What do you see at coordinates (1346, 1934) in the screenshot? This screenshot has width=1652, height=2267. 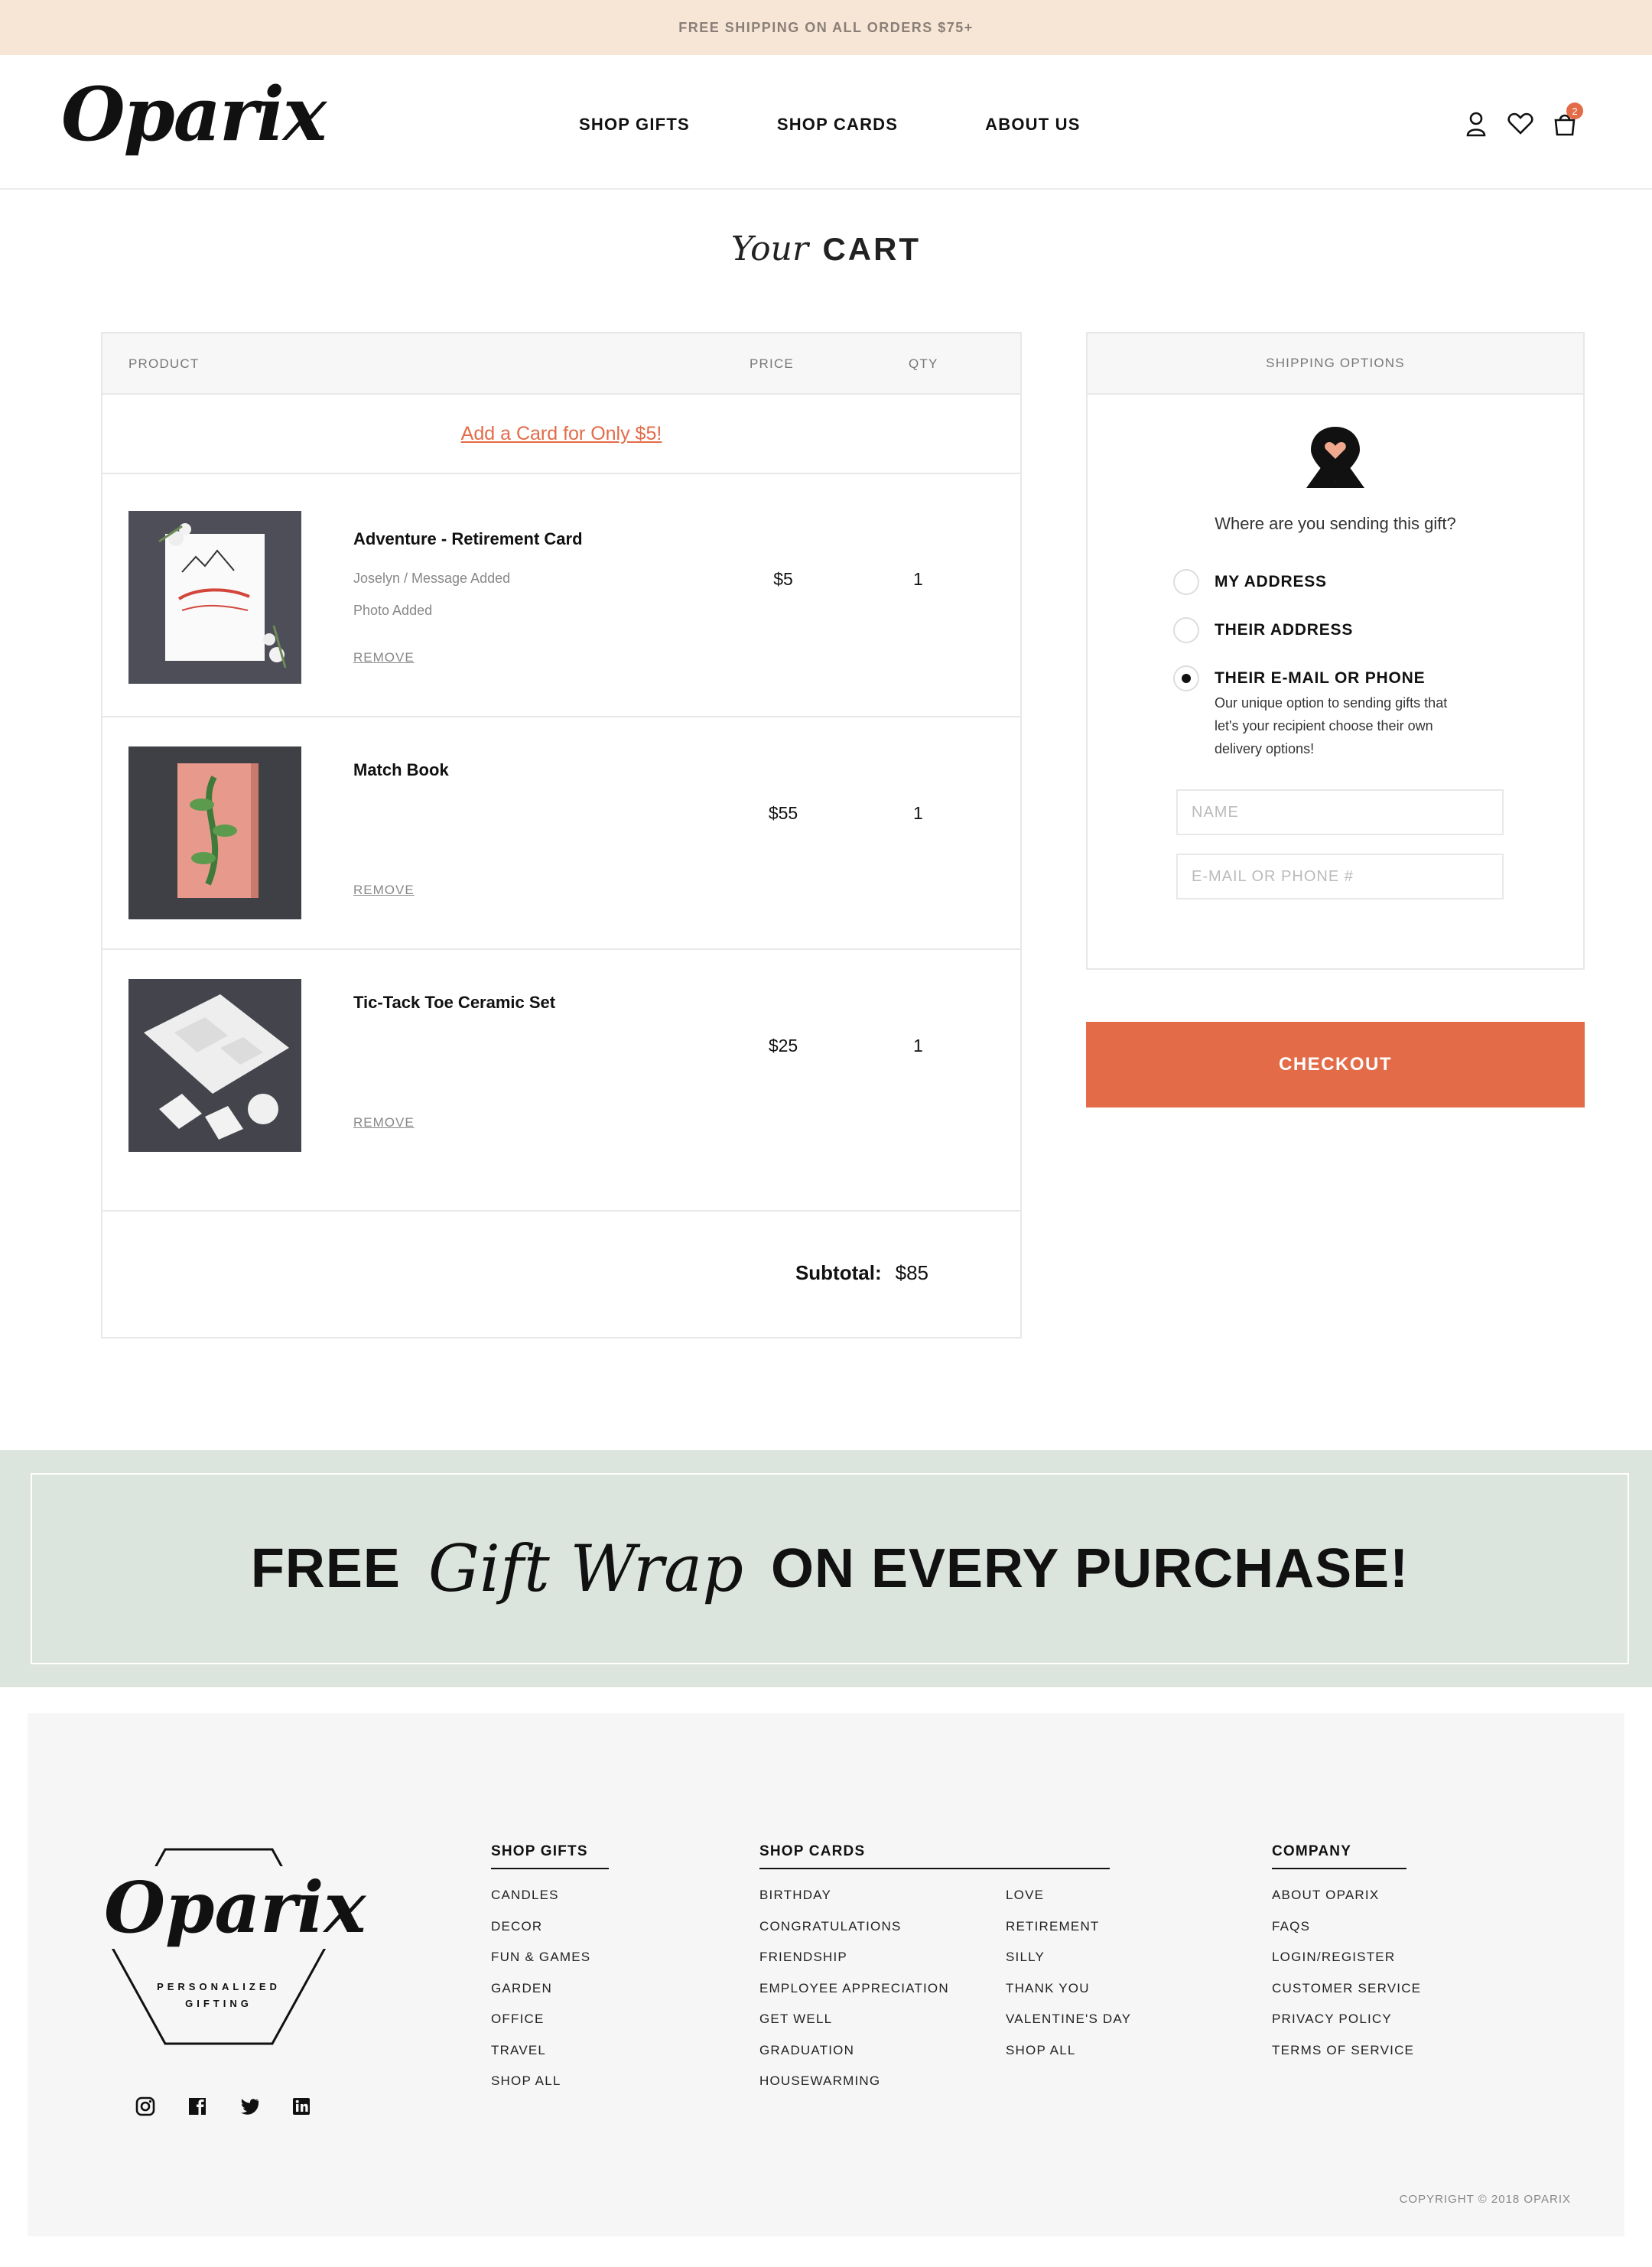 I see `footer-link: FAQS` at bounding box center [1346, 1934].